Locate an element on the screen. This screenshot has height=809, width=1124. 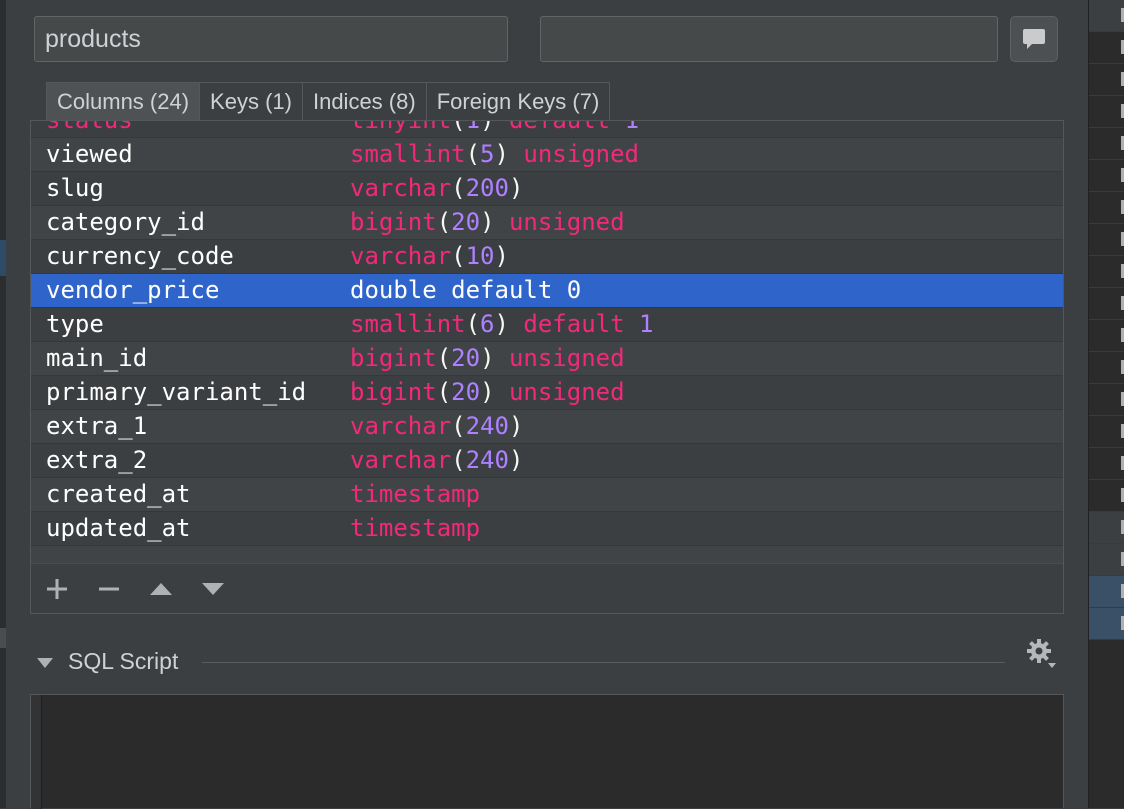
tab-keys: Keys (1) is located at coordinates (251, 101).